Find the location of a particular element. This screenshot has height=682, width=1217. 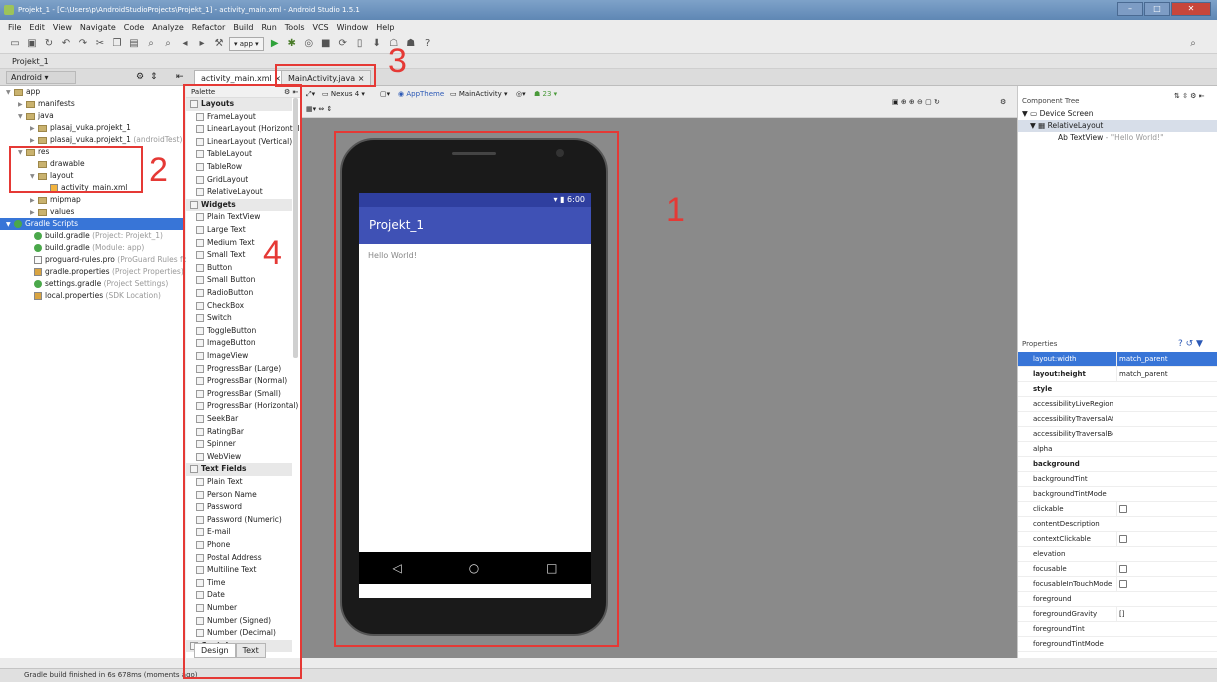

help-icon: ? is located at coordinates (428, 44).